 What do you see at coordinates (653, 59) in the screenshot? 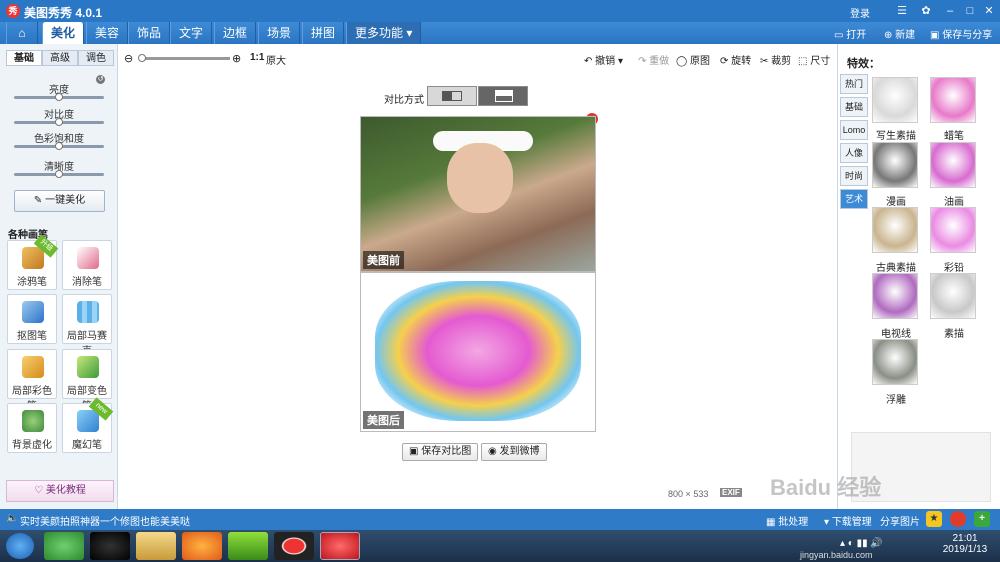
I see `redo-button: ↷ 重做` at bounding box center [653, 59].